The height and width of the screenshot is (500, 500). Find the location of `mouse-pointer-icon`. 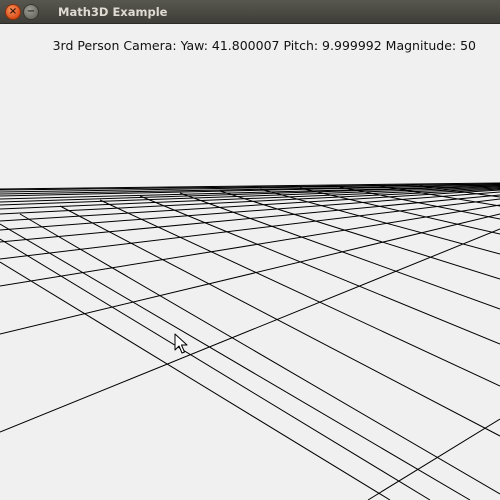

mouse-pointer-icon is located at coordinates (181, 343).